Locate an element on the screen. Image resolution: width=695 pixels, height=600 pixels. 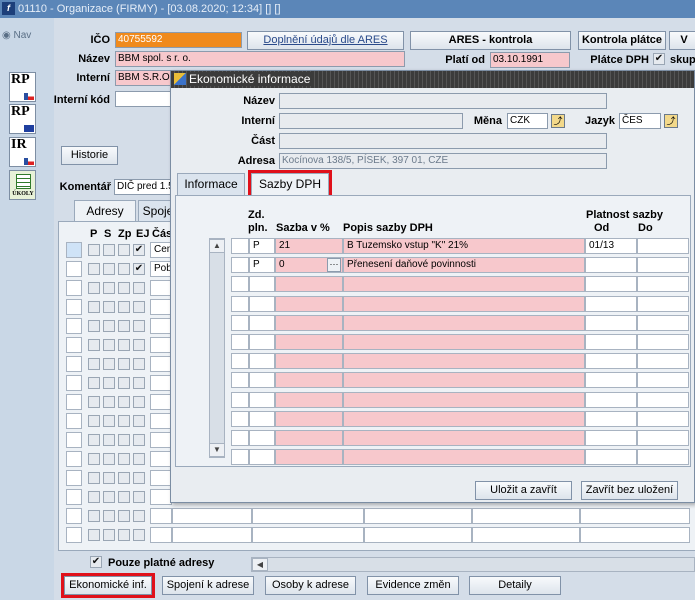
dlg-interni-field is located at coordinates (371, 121).